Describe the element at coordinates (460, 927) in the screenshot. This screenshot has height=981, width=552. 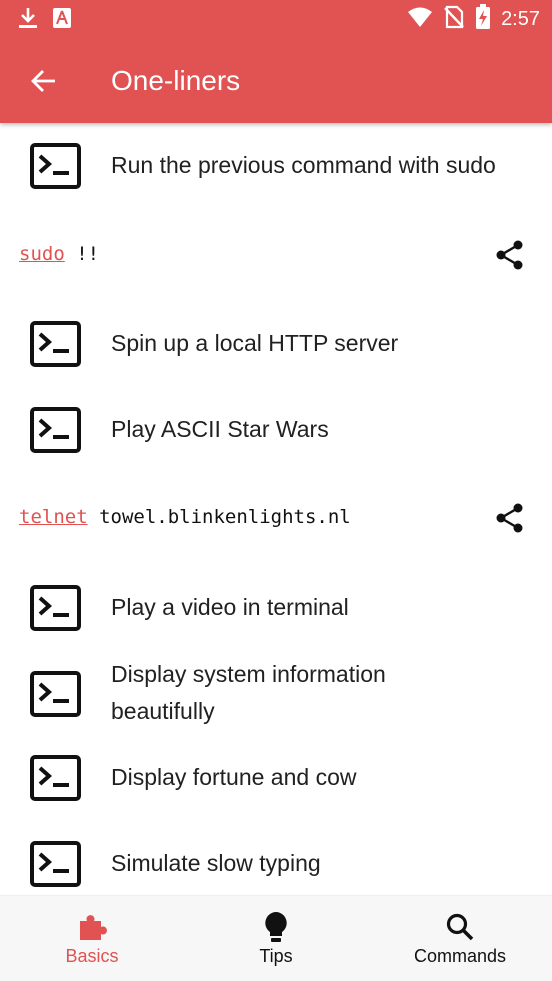
I see `search-icon` at that location.